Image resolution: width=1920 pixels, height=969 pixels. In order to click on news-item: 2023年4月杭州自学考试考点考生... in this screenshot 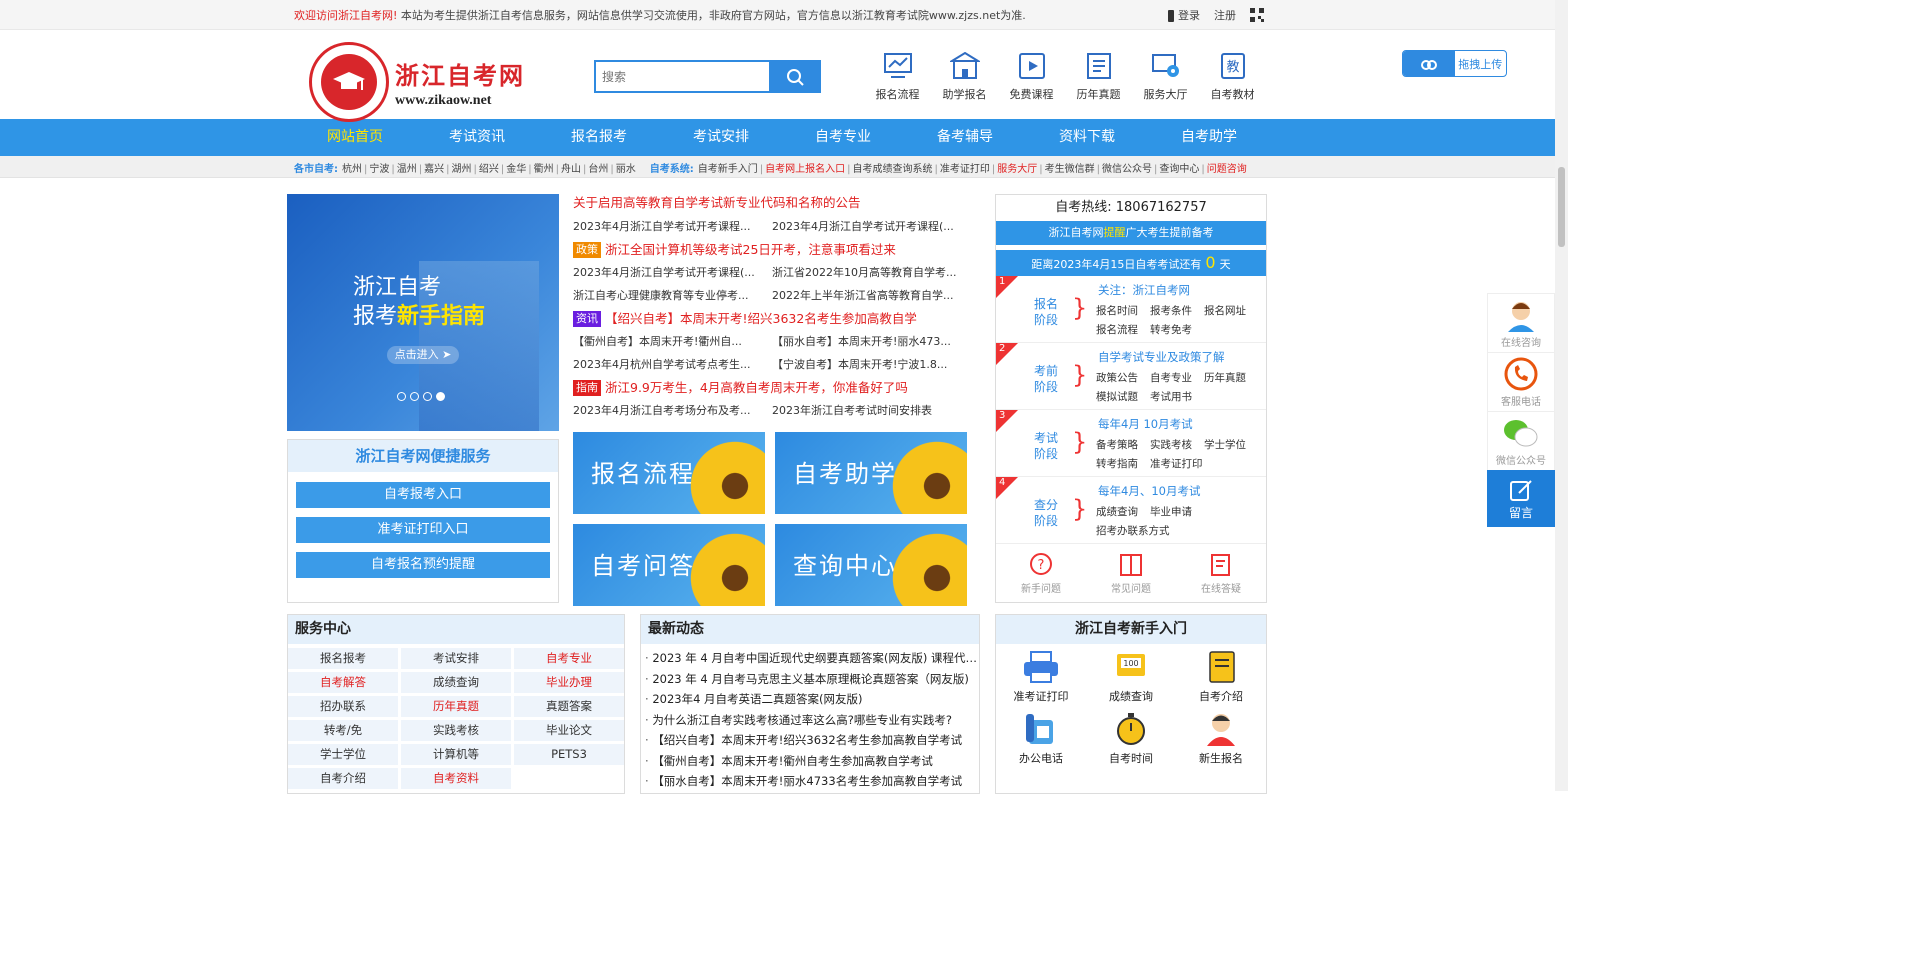, I will do `click(672, 364)`.